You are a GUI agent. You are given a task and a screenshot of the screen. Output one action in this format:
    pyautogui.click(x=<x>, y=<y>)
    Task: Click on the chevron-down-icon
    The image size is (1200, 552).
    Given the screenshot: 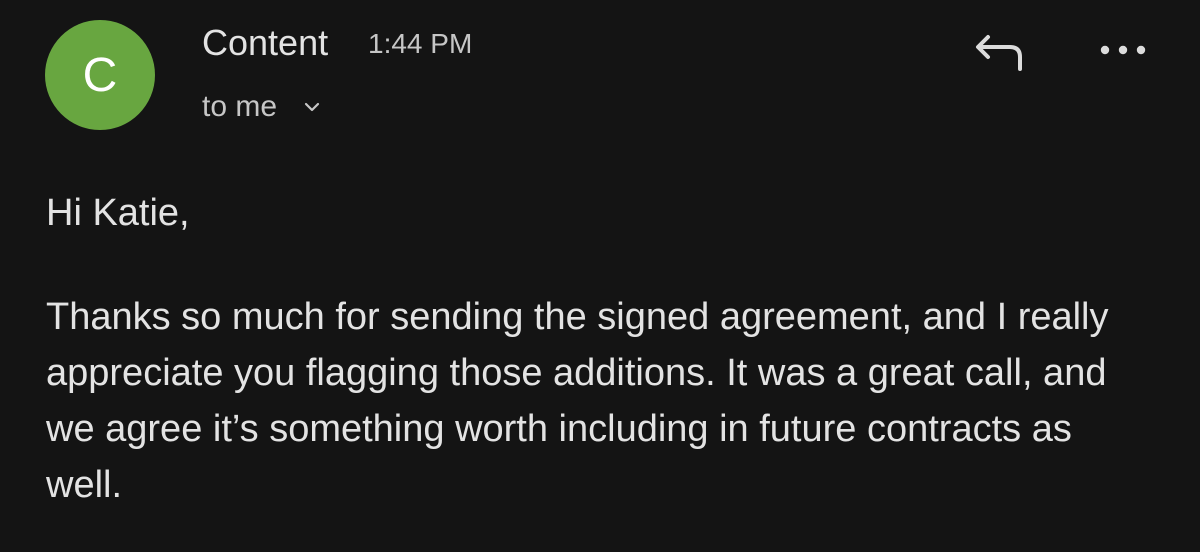 What is the action you would take?
    pyautogui.click(x=312, y=109)
    